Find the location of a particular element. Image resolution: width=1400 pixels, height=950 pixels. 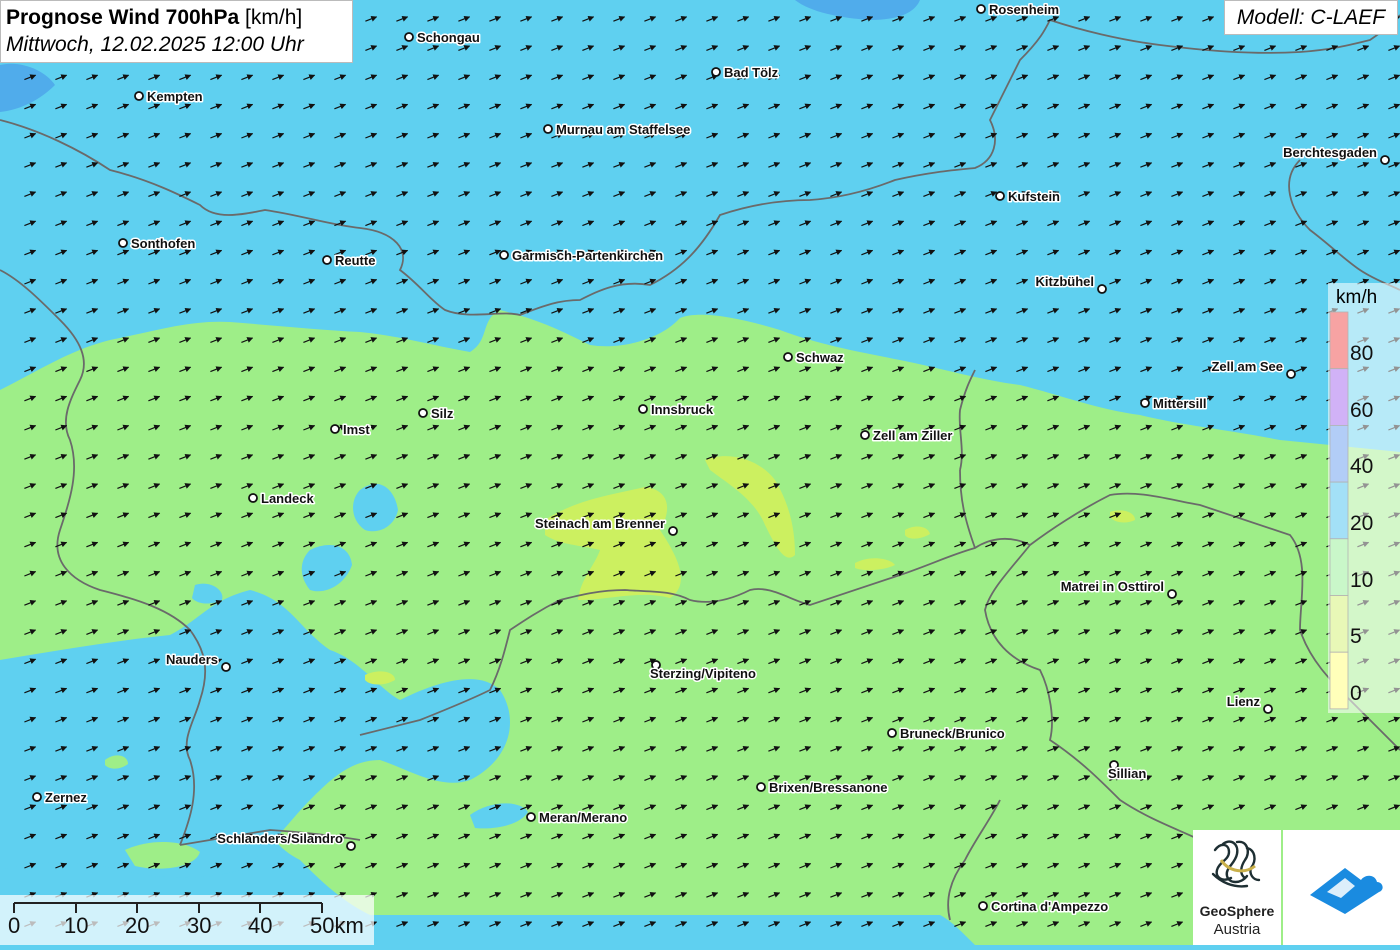

legend-tick-label: 0 is located at coordinates (1356, 693).